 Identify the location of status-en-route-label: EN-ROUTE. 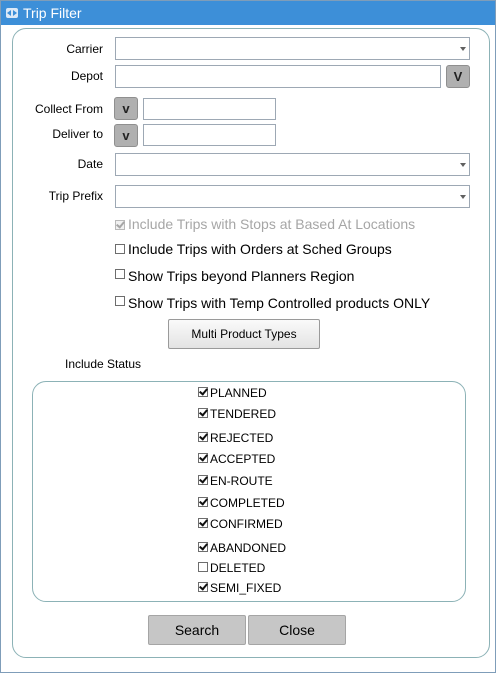
(241, 481).